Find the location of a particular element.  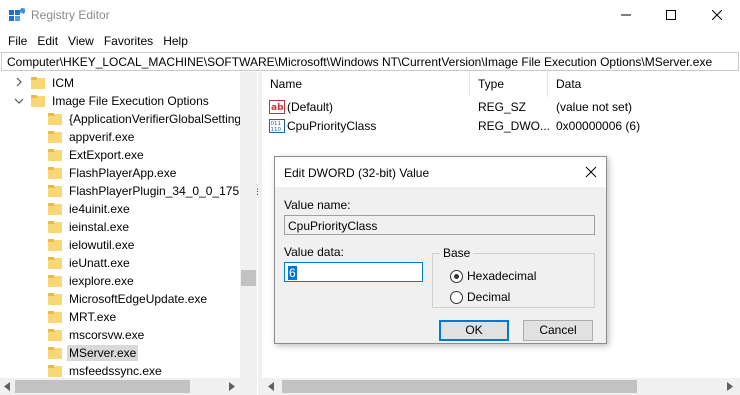

dialog-title-bar: Edit DWORD (32-bit) Value is located at coordinates (440, 172).